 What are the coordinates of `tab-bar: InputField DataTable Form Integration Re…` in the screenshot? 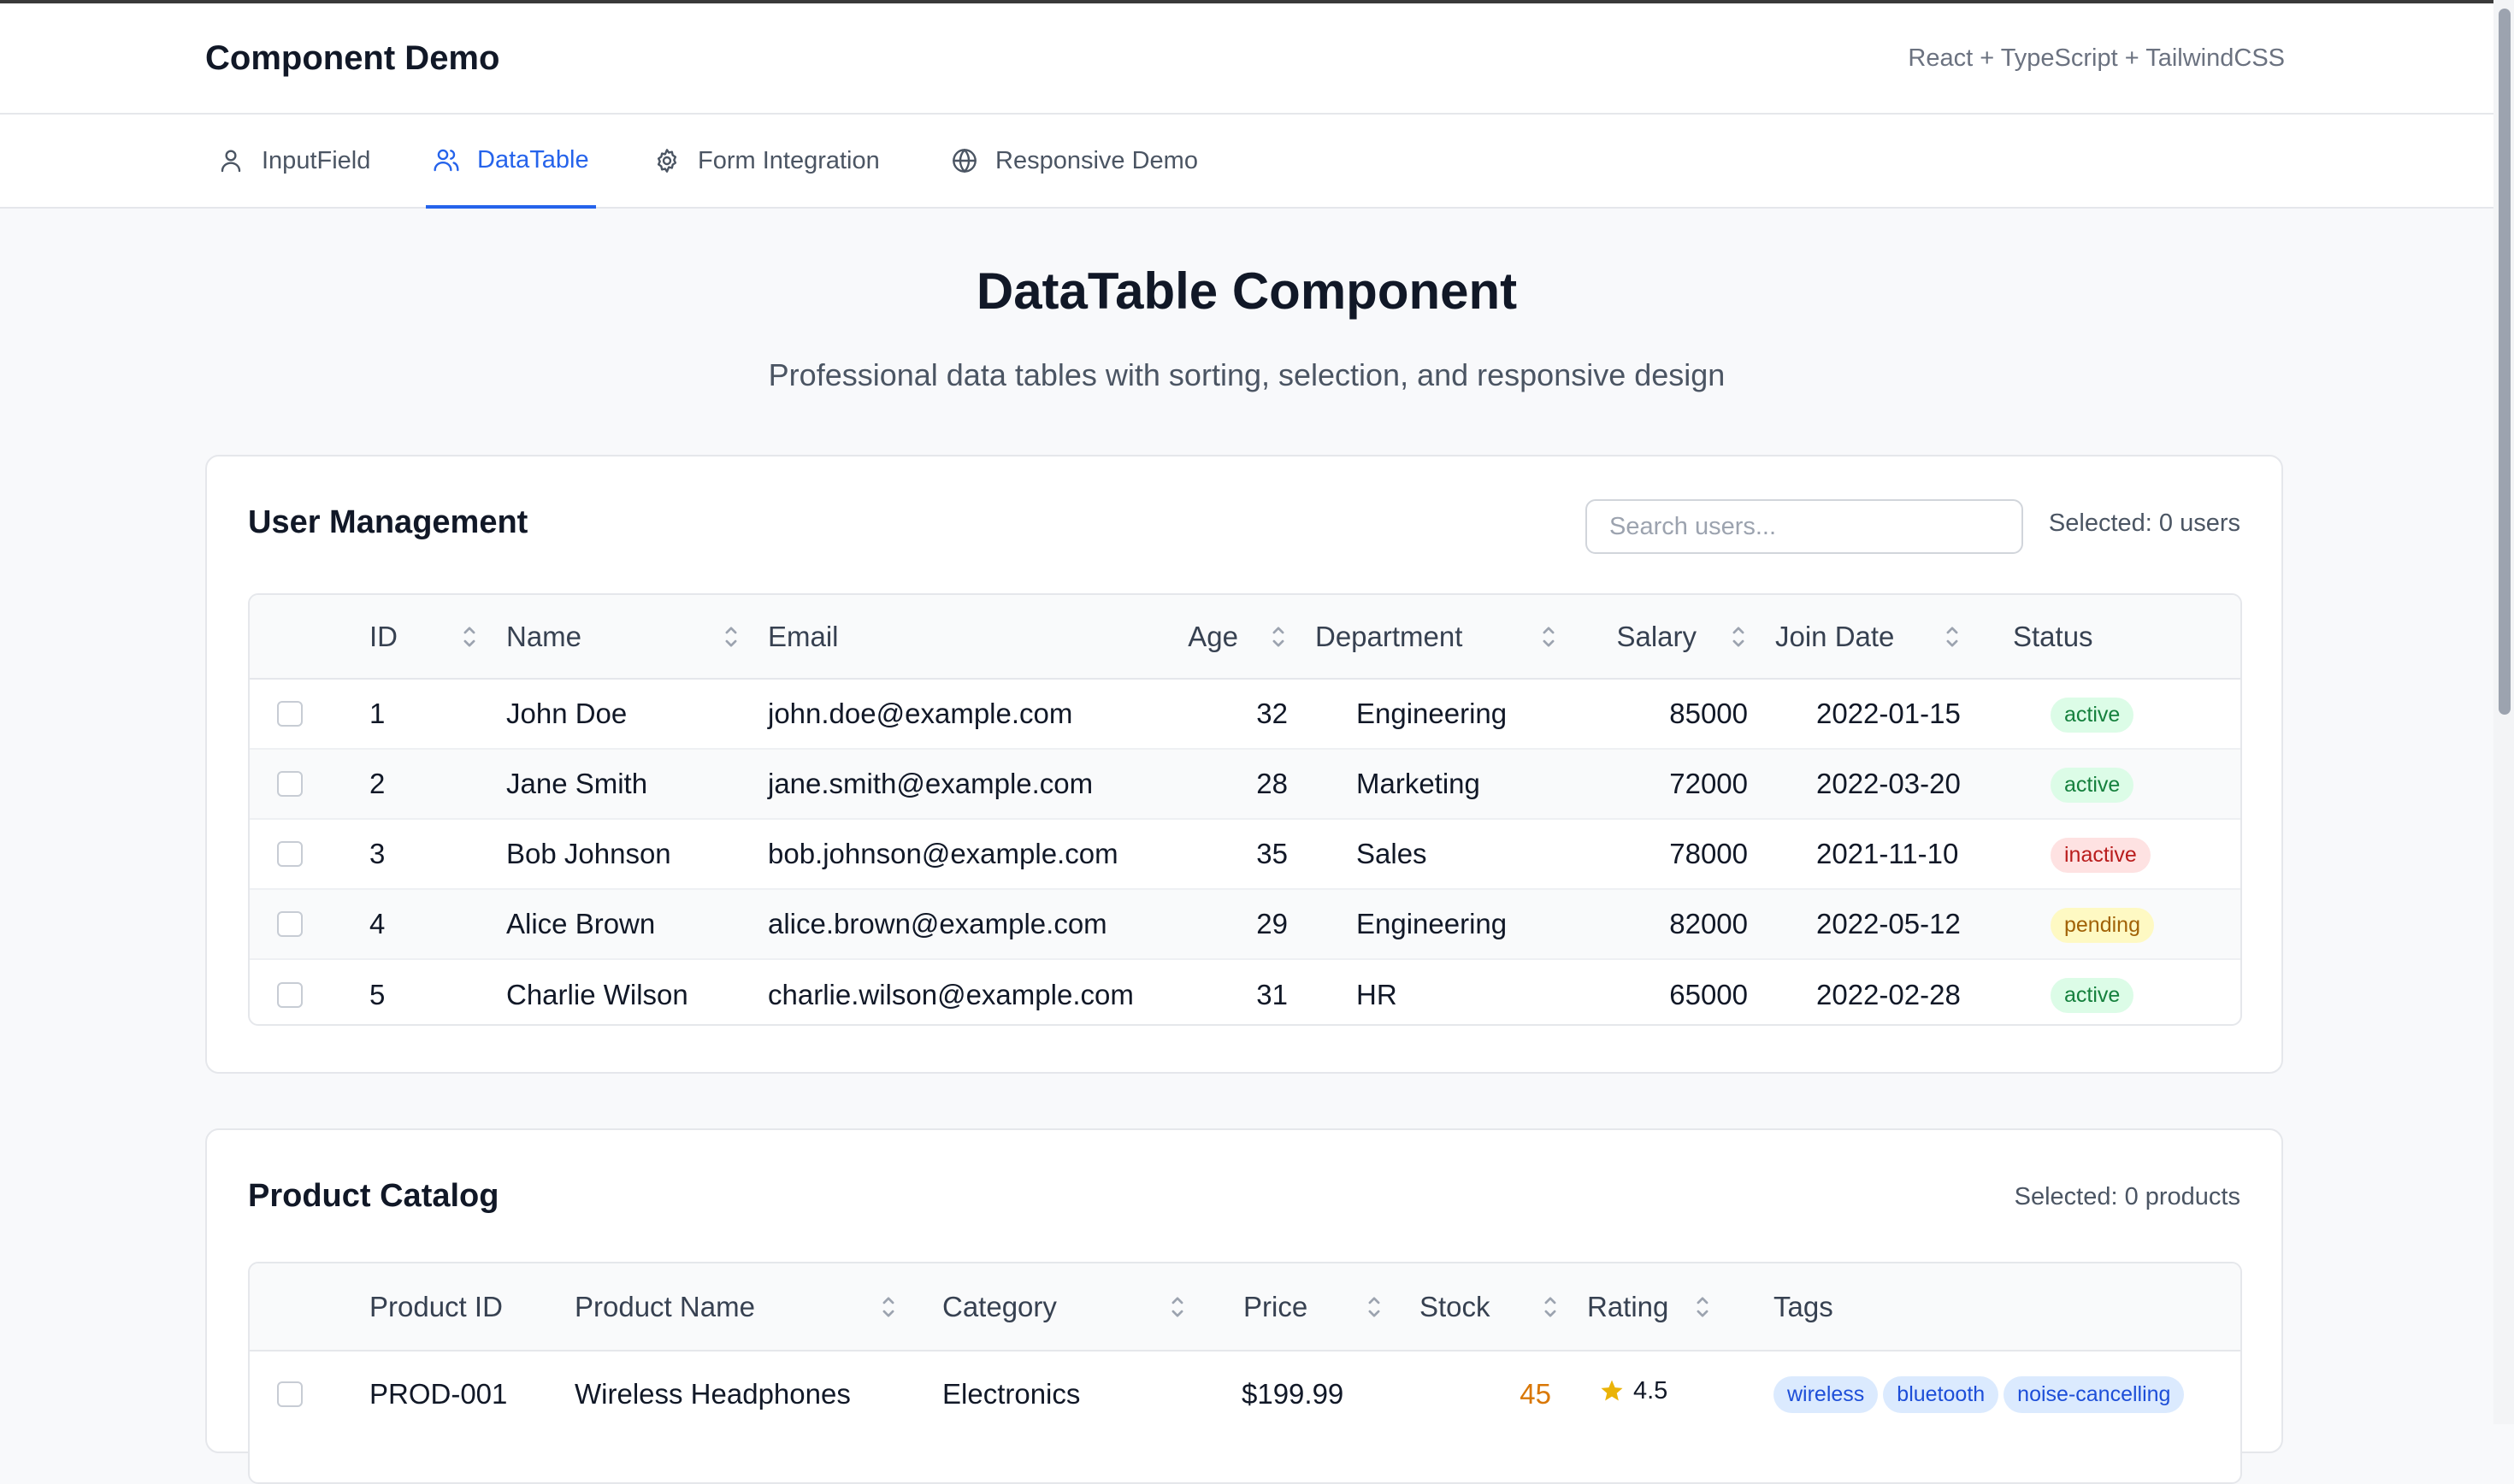 It's located at (1246, 162).